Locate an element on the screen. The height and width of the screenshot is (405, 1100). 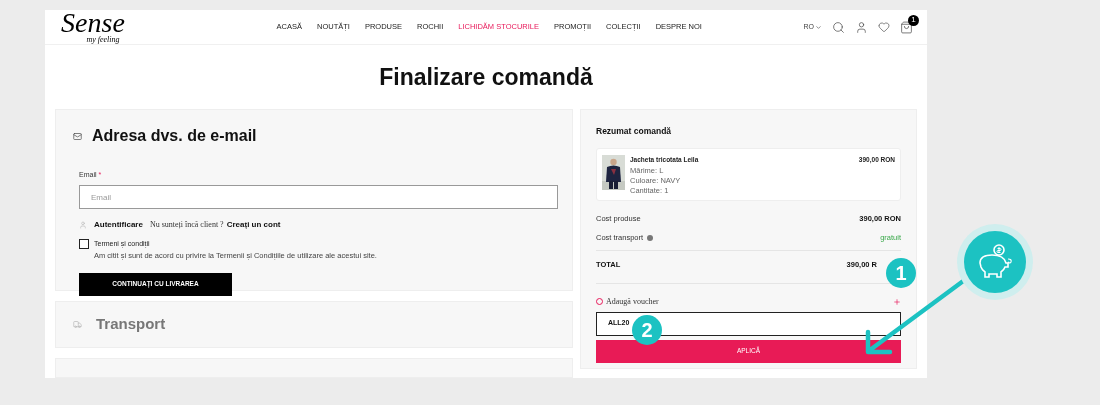
page-title: Finalizare comandă is located at coordinates (486, 77).